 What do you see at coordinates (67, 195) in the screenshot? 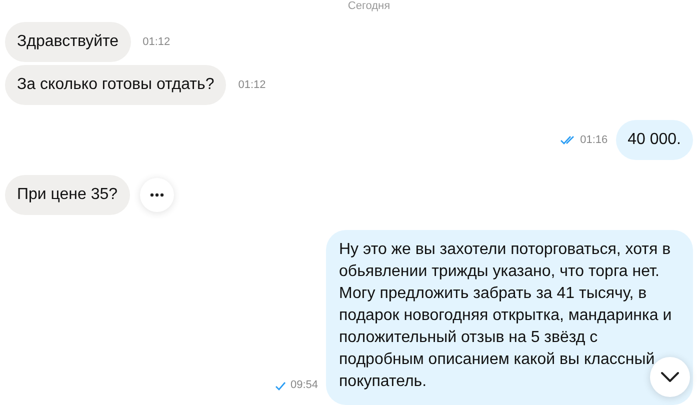
I see `message-bubble: При цене 35?` at bounding box center [67, 195].